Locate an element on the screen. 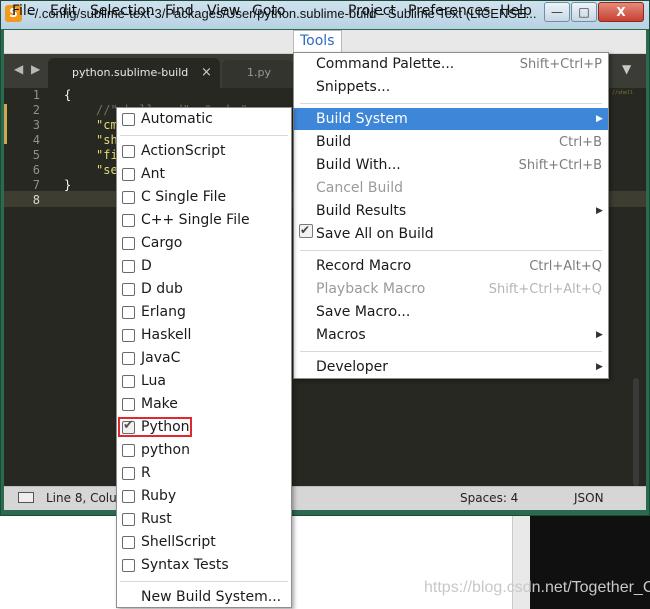 The height and width of the screenshot is (609, 650). build-system-shellscript: ShellScript is located at coordinates (178, 542).